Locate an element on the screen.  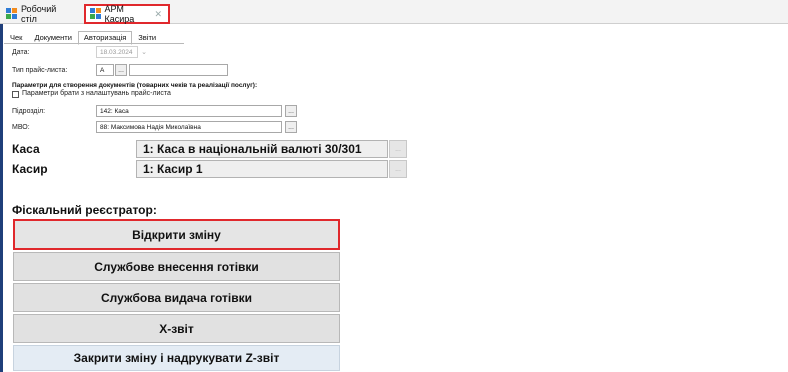
date-label: Дата: is located at coordinates (21, 52).